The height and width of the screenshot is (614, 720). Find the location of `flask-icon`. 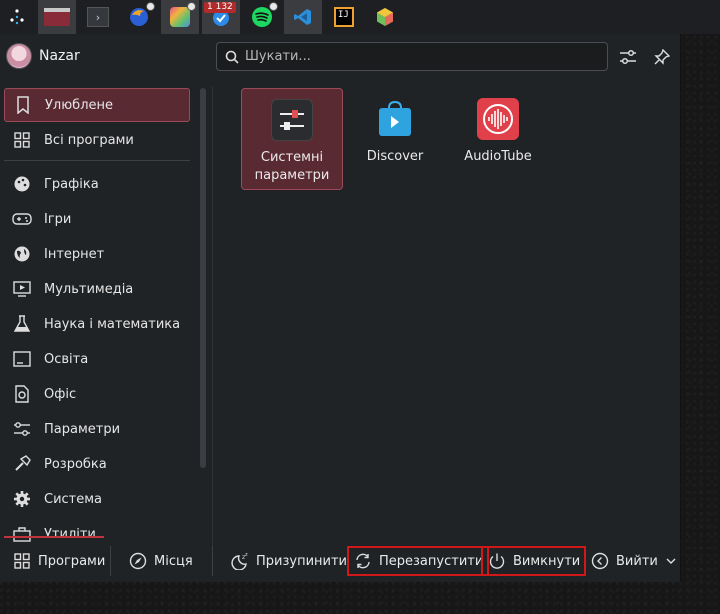

flask-icon is located at coordinates (22, 324).